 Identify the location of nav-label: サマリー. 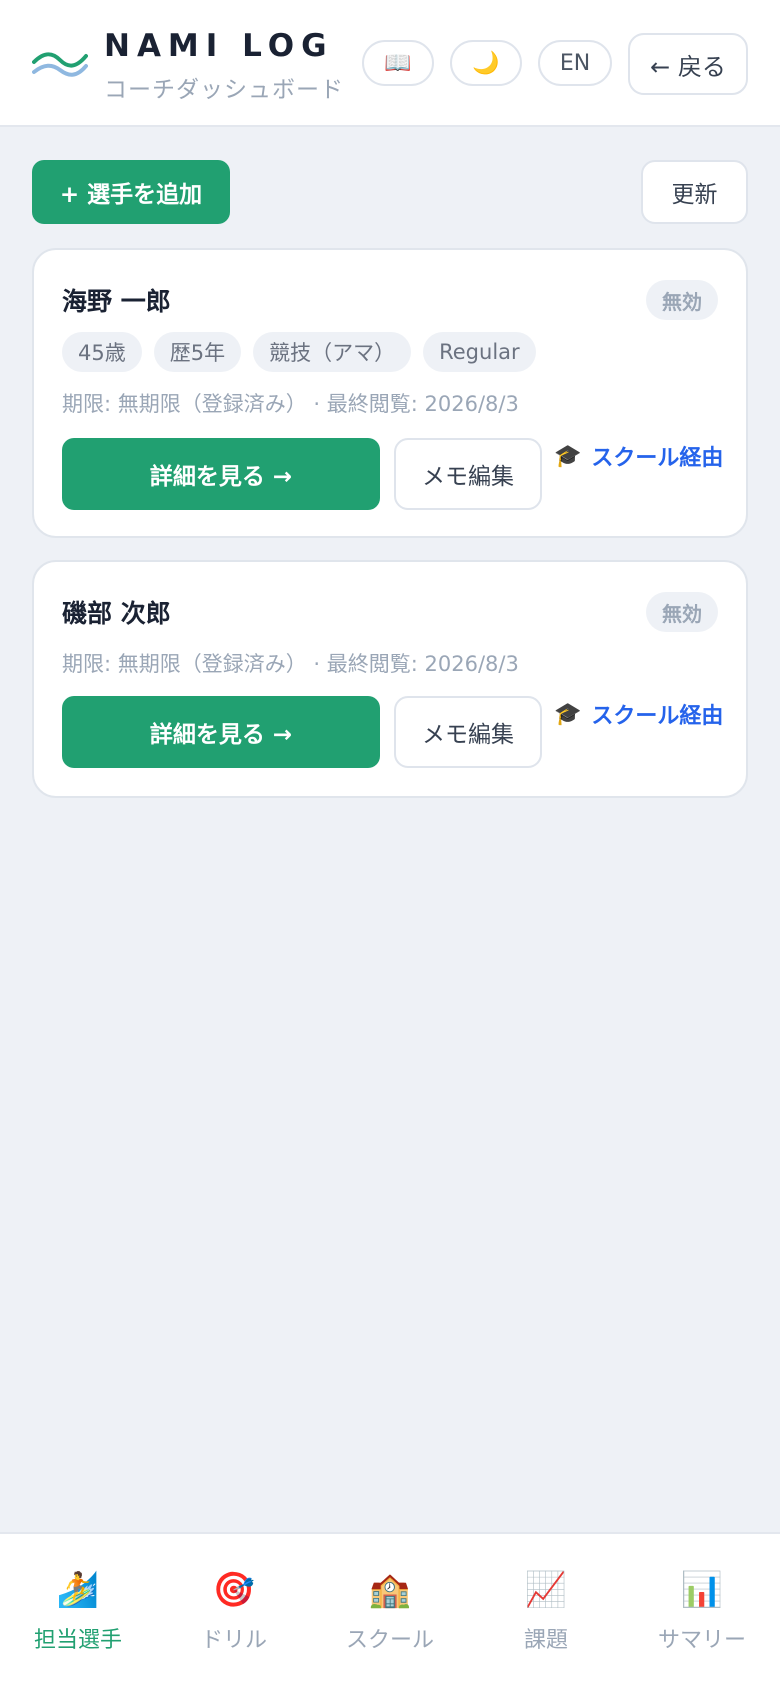
(701, 1640).